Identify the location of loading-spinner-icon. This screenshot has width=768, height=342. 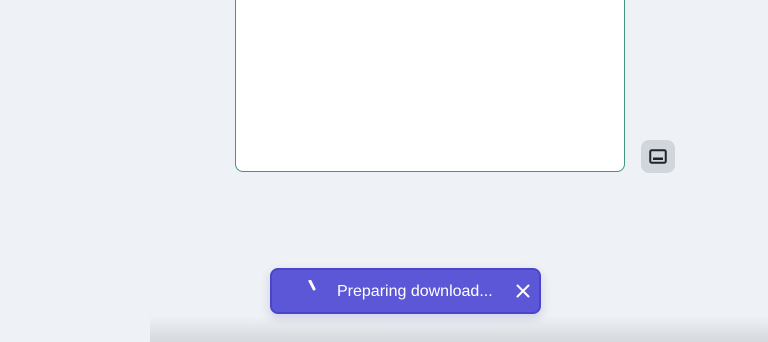
(312, 285).